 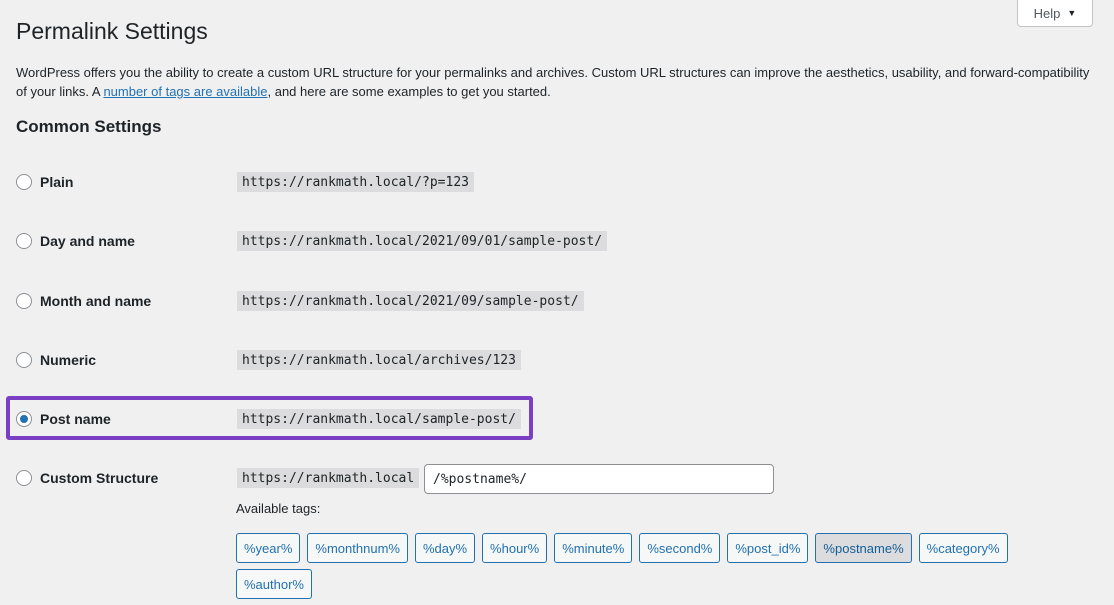 What do you see at coordinates (99, 478) in the screenshot?
I see `option-label: Custom Structure` at bounding box center [99, 478].